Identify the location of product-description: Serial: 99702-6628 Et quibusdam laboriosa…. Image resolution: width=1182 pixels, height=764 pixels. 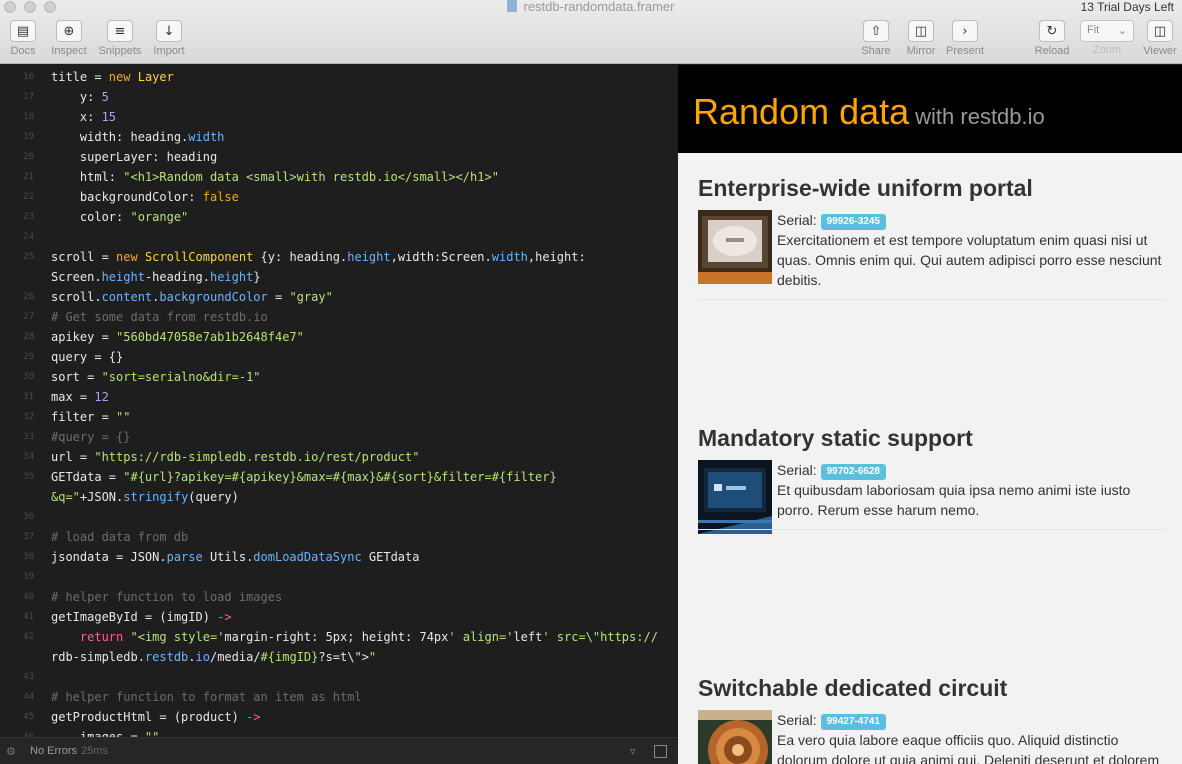
(954, 490).